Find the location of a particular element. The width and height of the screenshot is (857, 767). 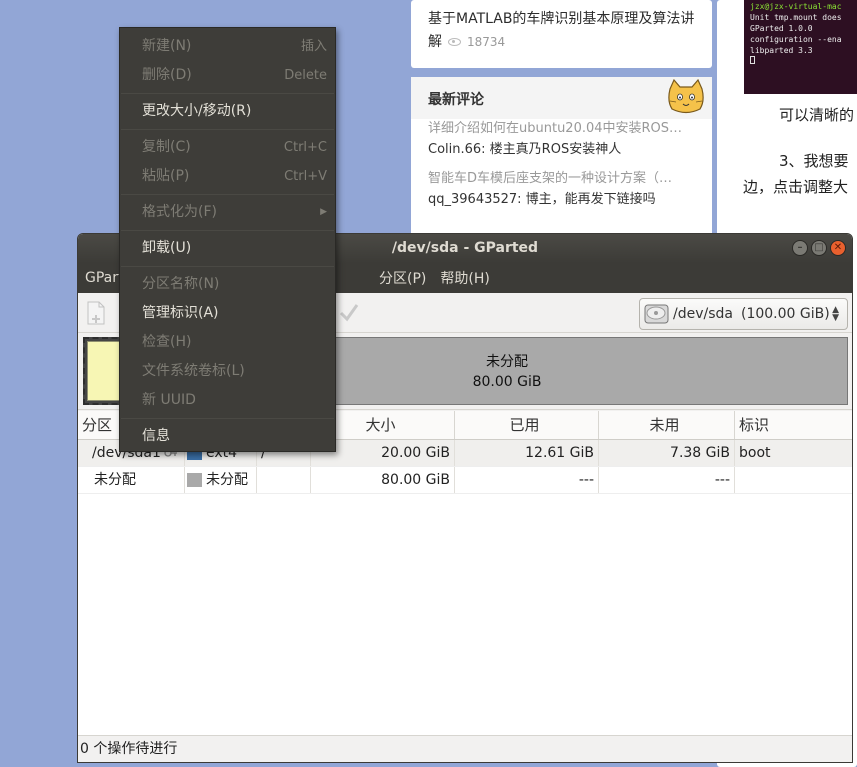

hard-disk-icon is located at coordinates (656, 314).